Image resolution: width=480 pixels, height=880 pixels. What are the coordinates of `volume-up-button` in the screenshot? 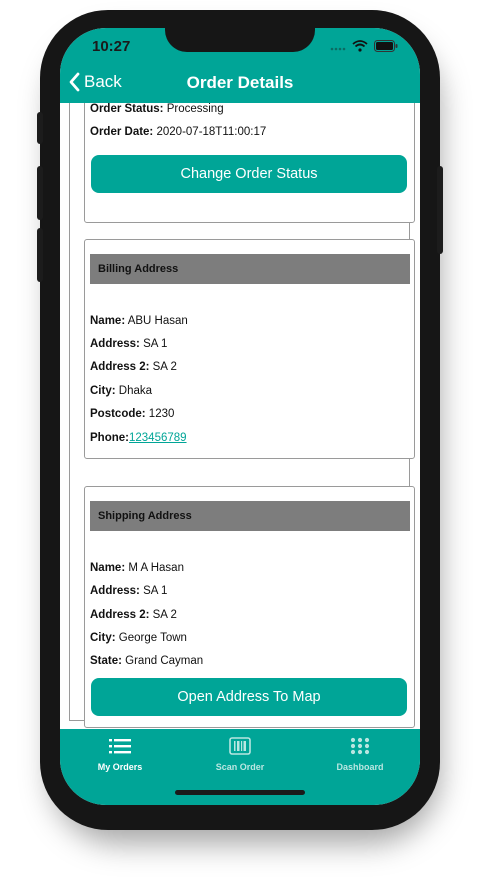 It's located at (40, 193).